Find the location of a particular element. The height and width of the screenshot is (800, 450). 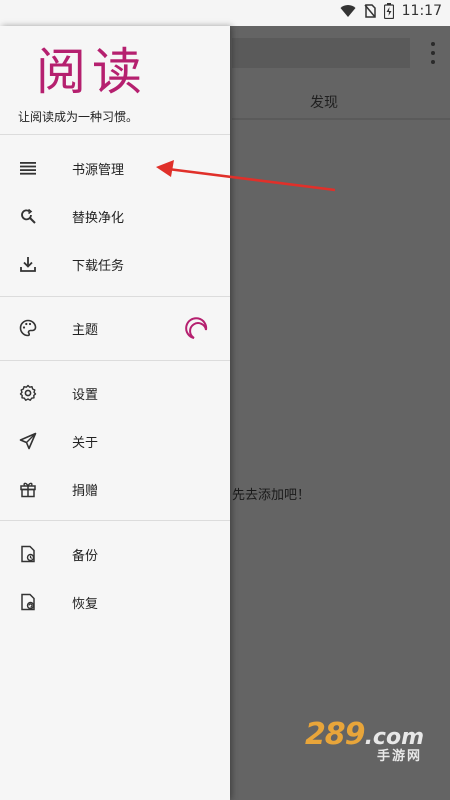

menu-item-settings: 设置 is located at coordinates (115, 393).